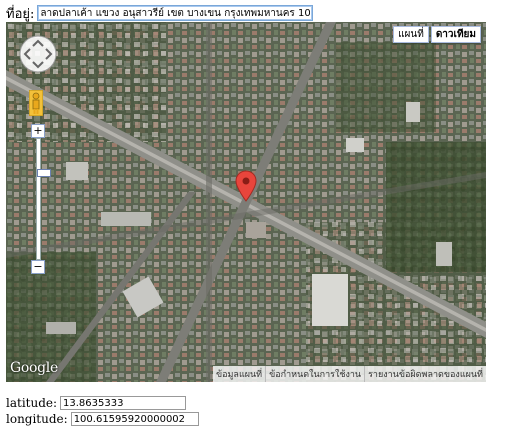 This screenshot has width=528, height=443. I want to click on address-label: ที่อยู่:, so click(20, 14).